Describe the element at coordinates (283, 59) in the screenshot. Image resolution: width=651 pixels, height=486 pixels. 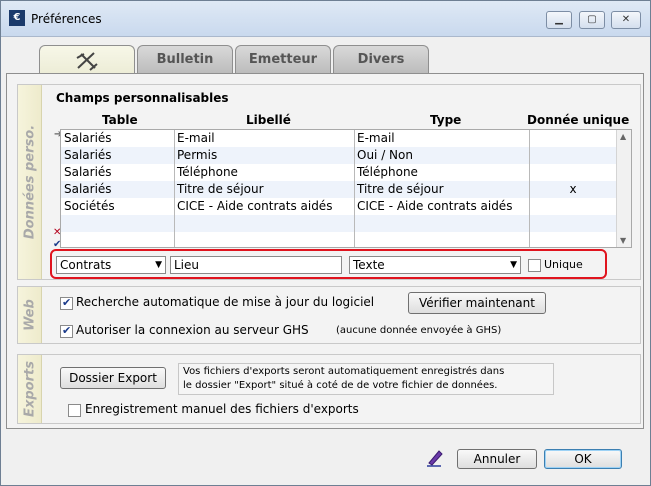
I see `tab-emetteur: Emetteur` at that location.